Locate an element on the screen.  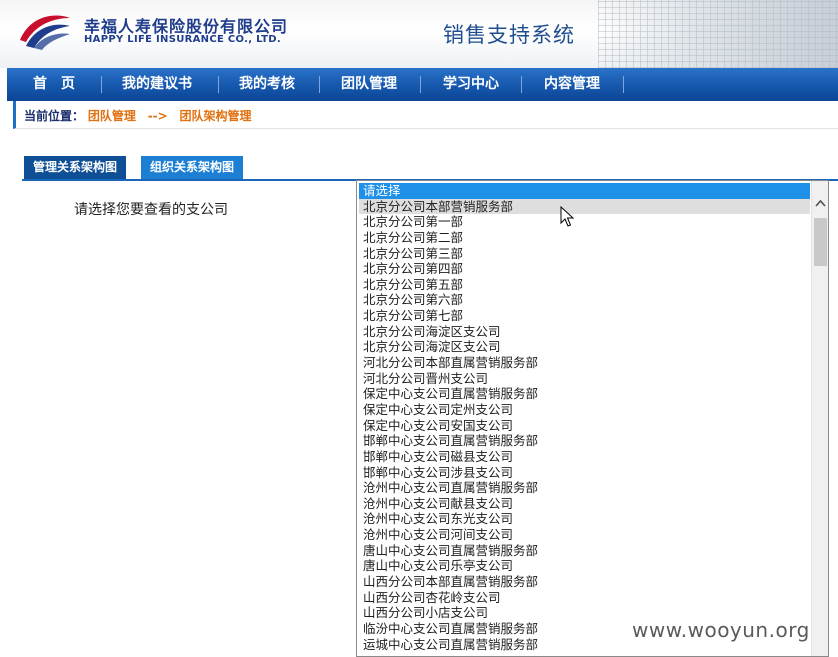
branch-select-prompt: 请选择您要查看的支公司 is located at coordinates (151, 210).